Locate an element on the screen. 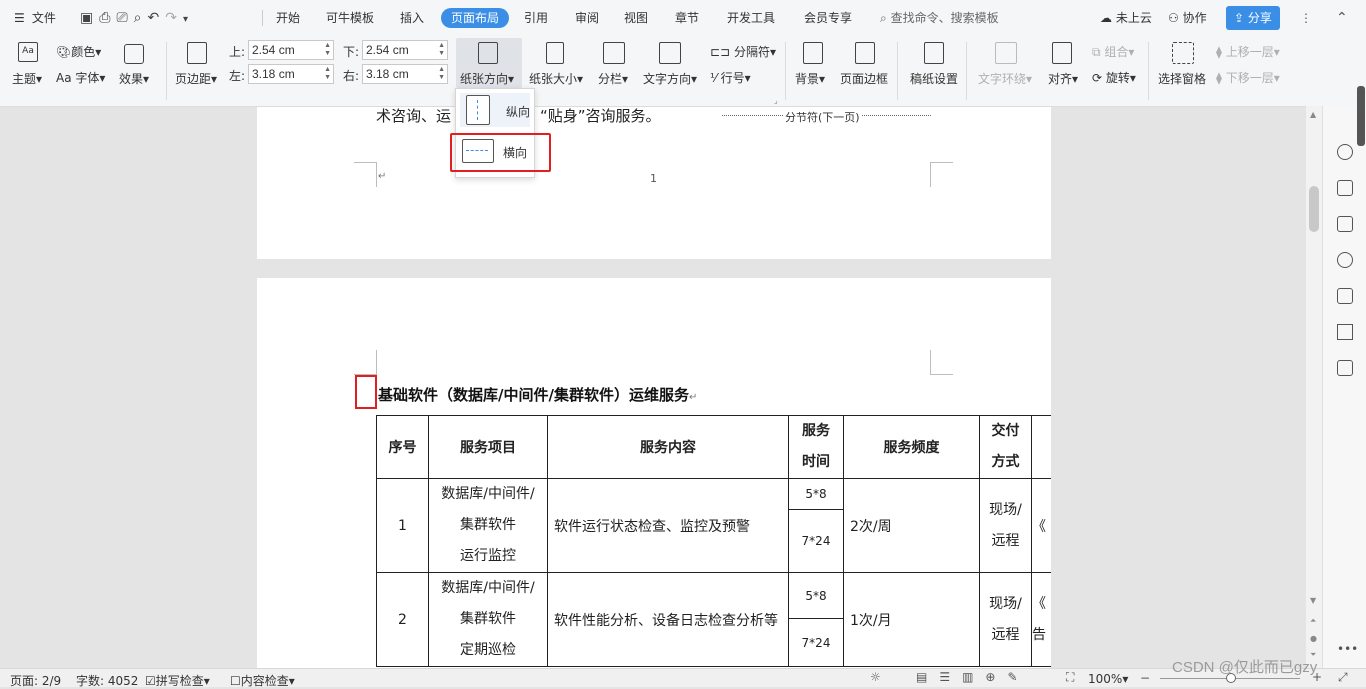 Image resolution: width=1366 pixels, height=689 pixels. content-check-toggle: ☐内容检查▾ is located at coordinates (262, 680).